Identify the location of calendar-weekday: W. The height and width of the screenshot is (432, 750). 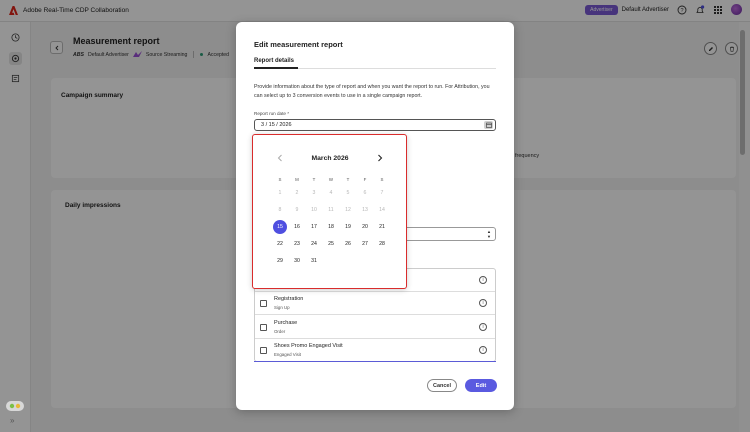
(331, 179).